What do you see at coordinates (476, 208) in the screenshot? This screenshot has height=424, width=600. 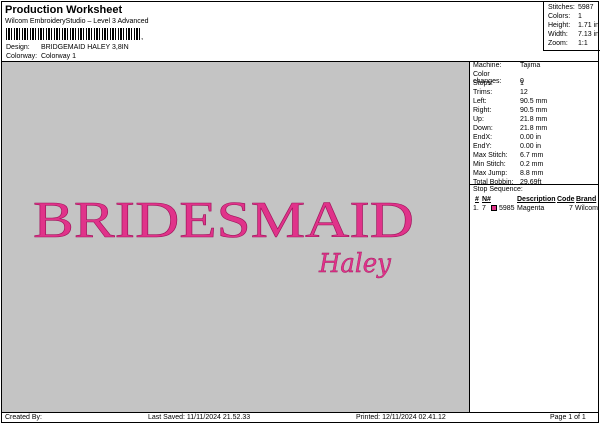 I see `stop-num: 1.` at bounding box center [476, 208].